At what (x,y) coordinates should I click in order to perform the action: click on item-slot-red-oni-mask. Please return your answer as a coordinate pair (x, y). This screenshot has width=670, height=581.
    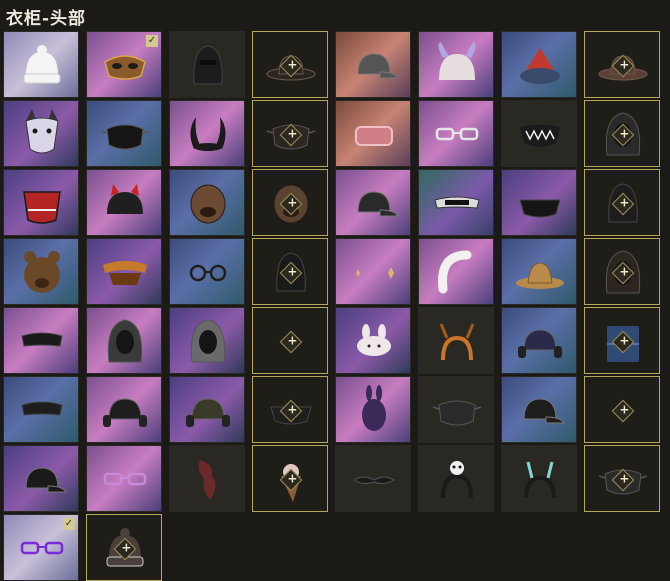
    Looking at the image, I should click on (41, 202).